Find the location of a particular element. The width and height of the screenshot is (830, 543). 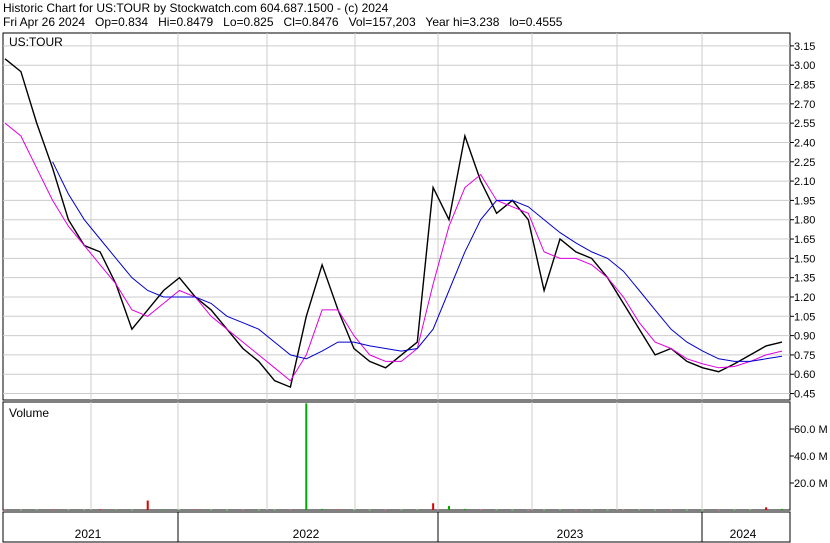

x-axis: 2021 2022 2023 2024 is located at coordinates (396, 527).